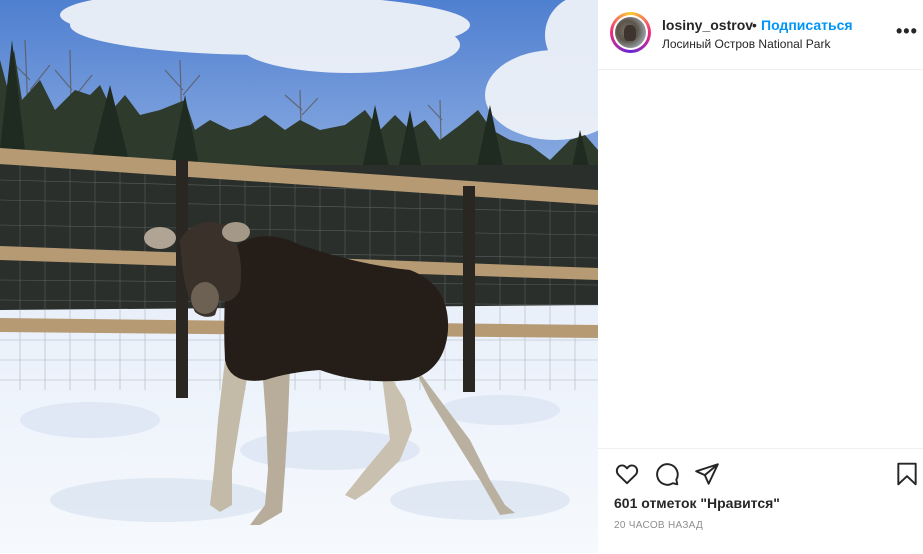  I want to click on avatar-image, so click(630, 32).